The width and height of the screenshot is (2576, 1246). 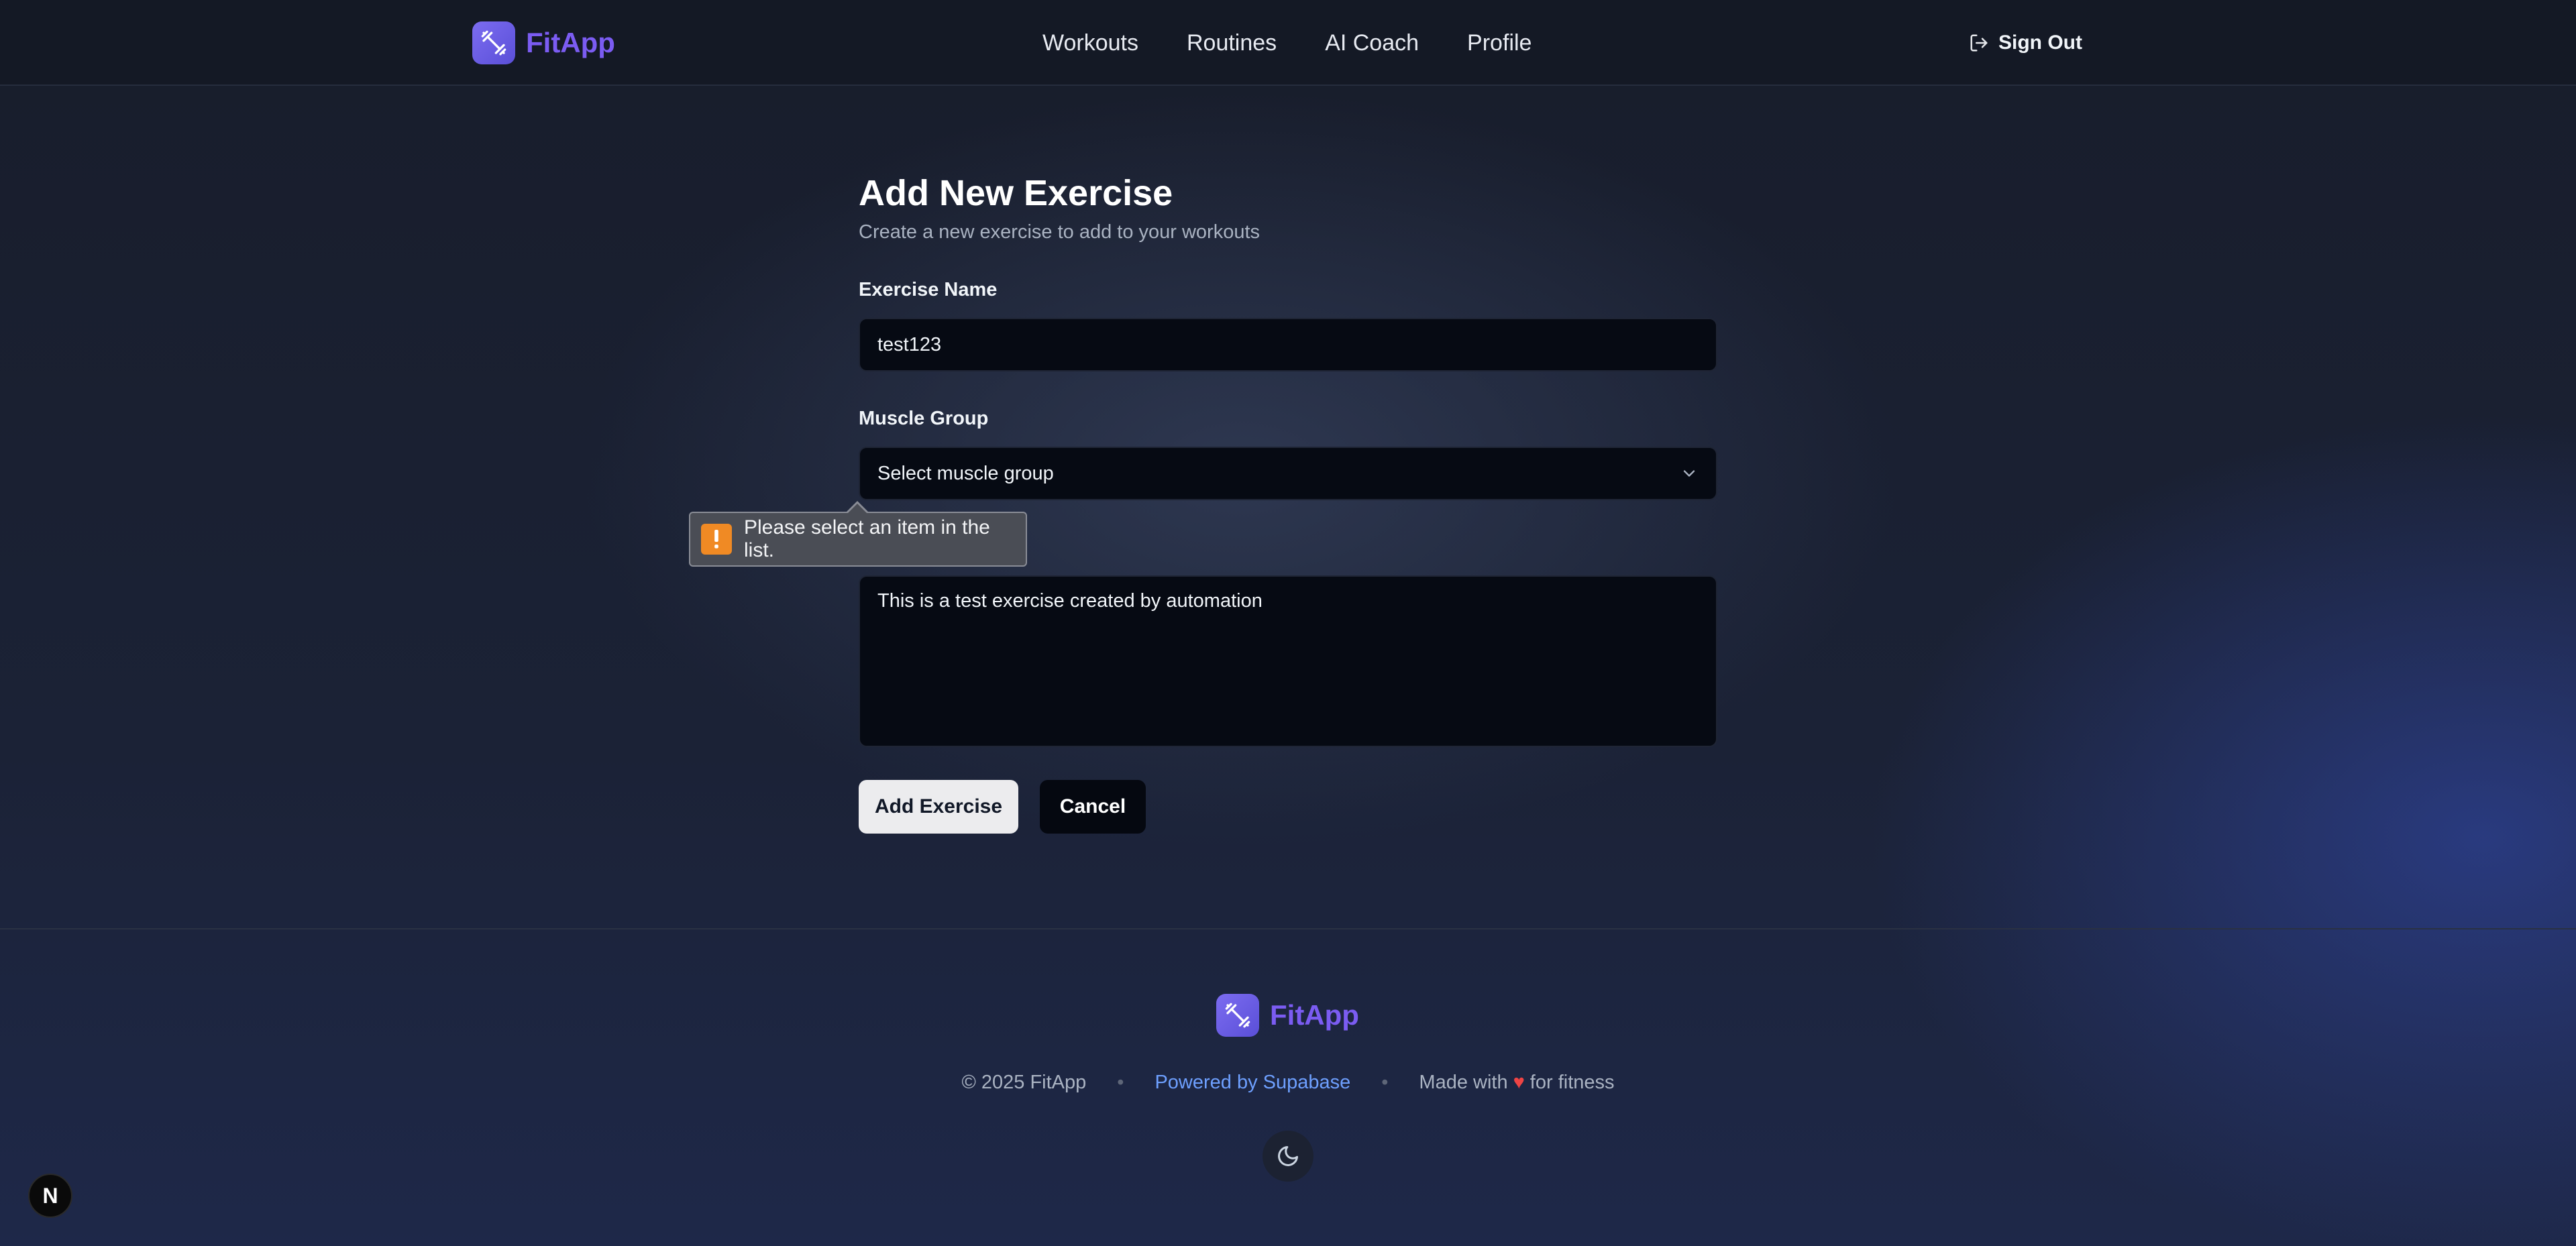 I want to click on chevron-down-icon, so click(x=1689, y=473).